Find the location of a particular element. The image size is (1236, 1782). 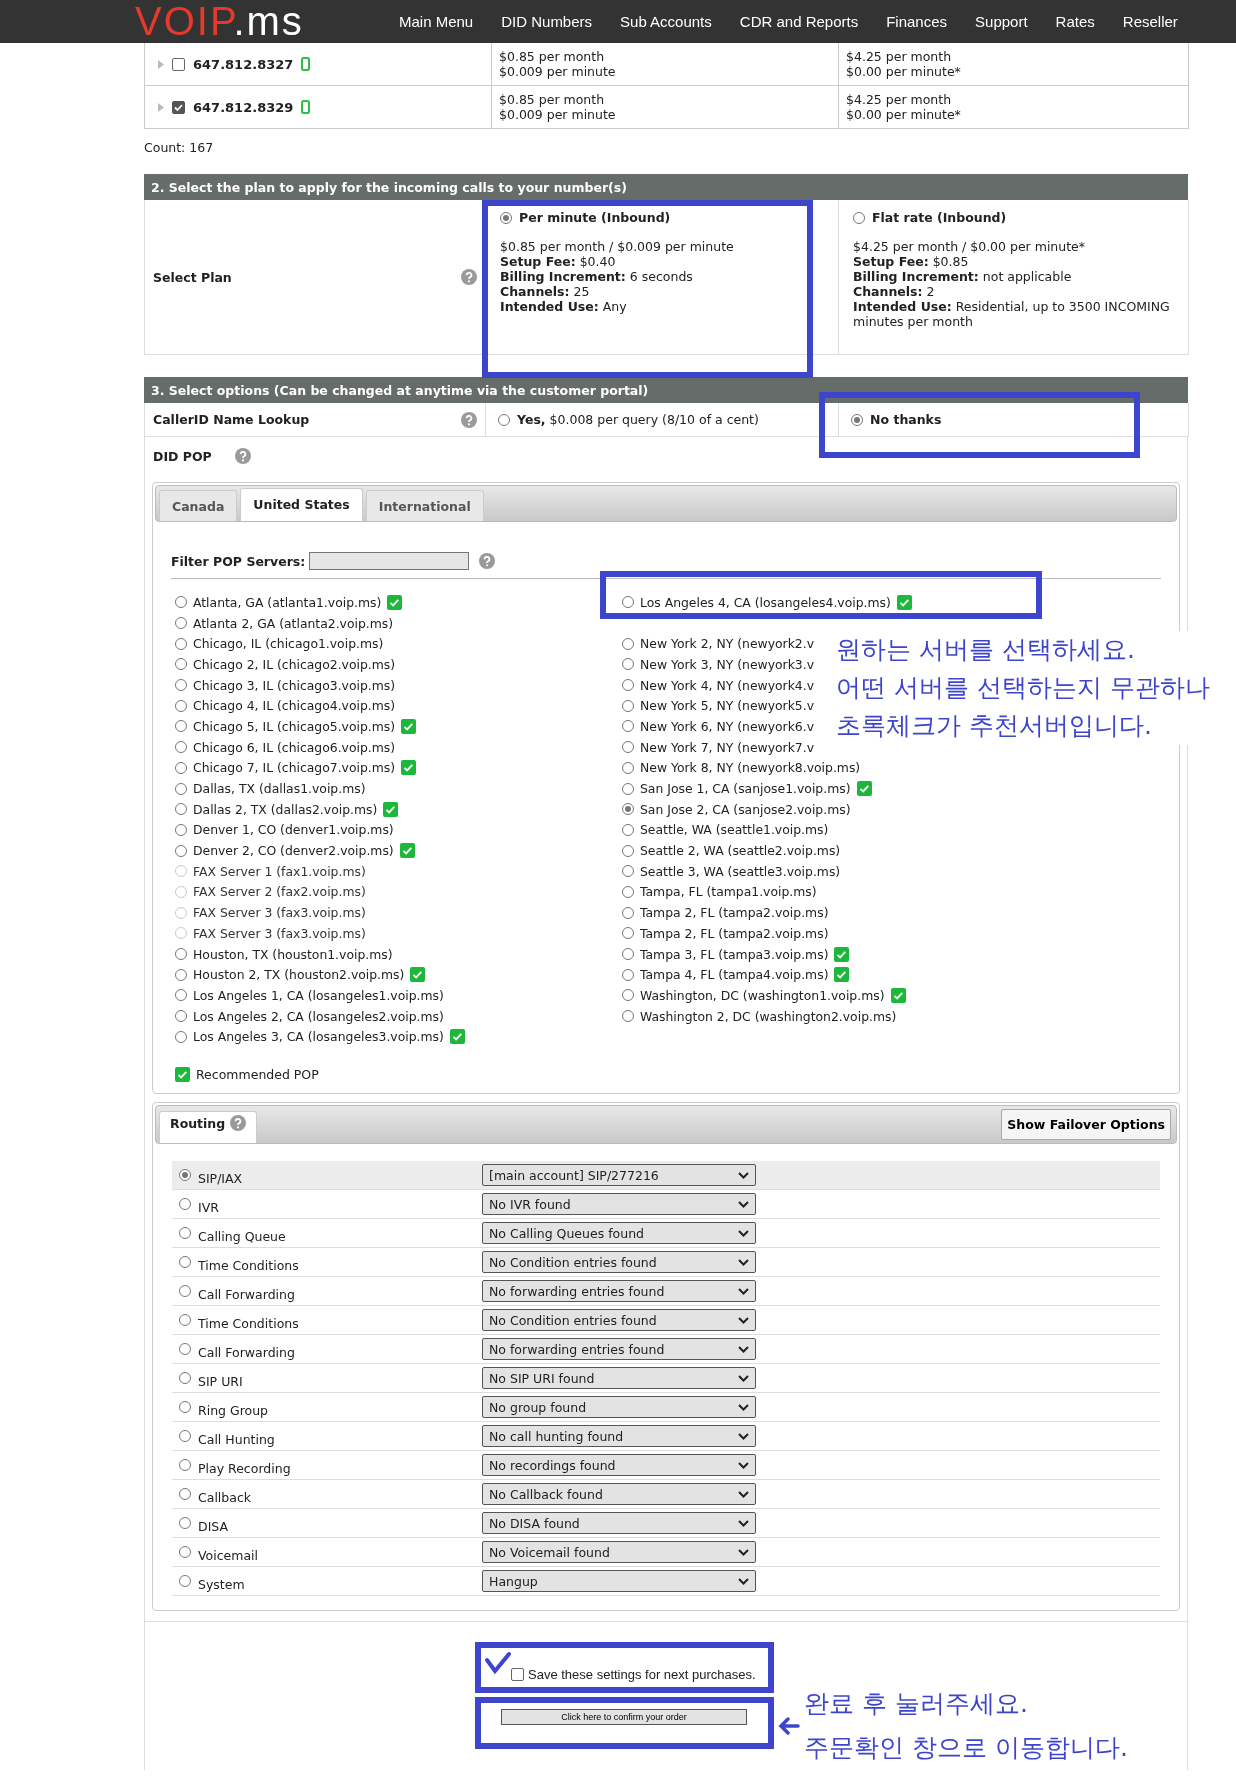

server-option: Houston 2, TX (houston2.voip.ms) is located at coordinates (299, 975).